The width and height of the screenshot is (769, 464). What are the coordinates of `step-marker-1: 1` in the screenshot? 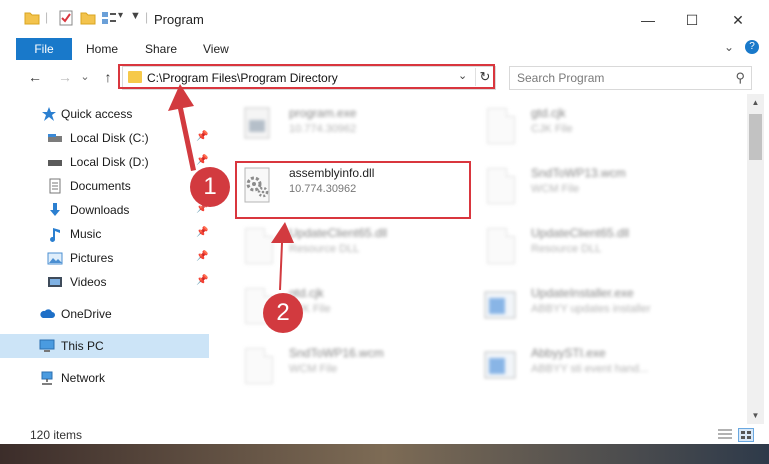 It's located at (210, 187).